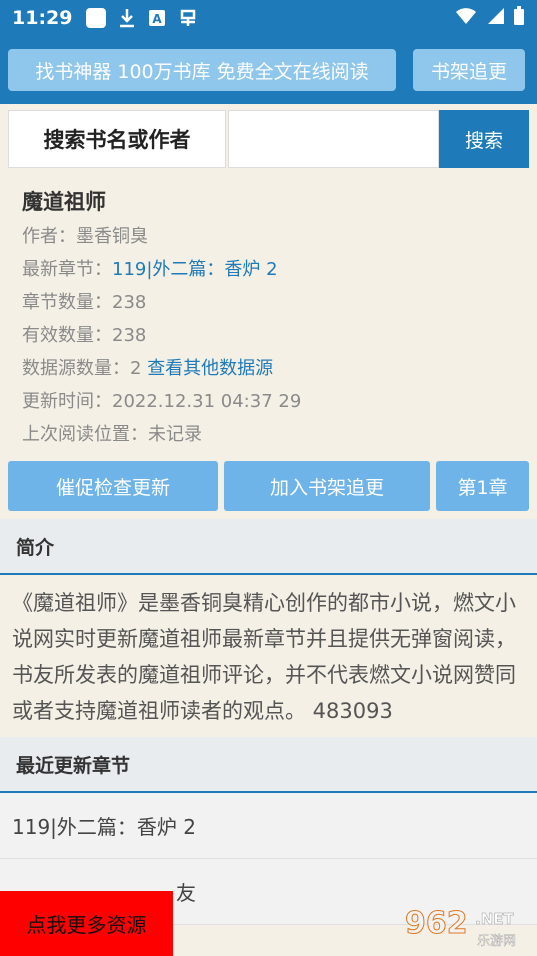 The width and height of the screenshot is (537, 956). Describe the element at coordinates (333, 139) in the screenshot. I see `search-input` at that location.